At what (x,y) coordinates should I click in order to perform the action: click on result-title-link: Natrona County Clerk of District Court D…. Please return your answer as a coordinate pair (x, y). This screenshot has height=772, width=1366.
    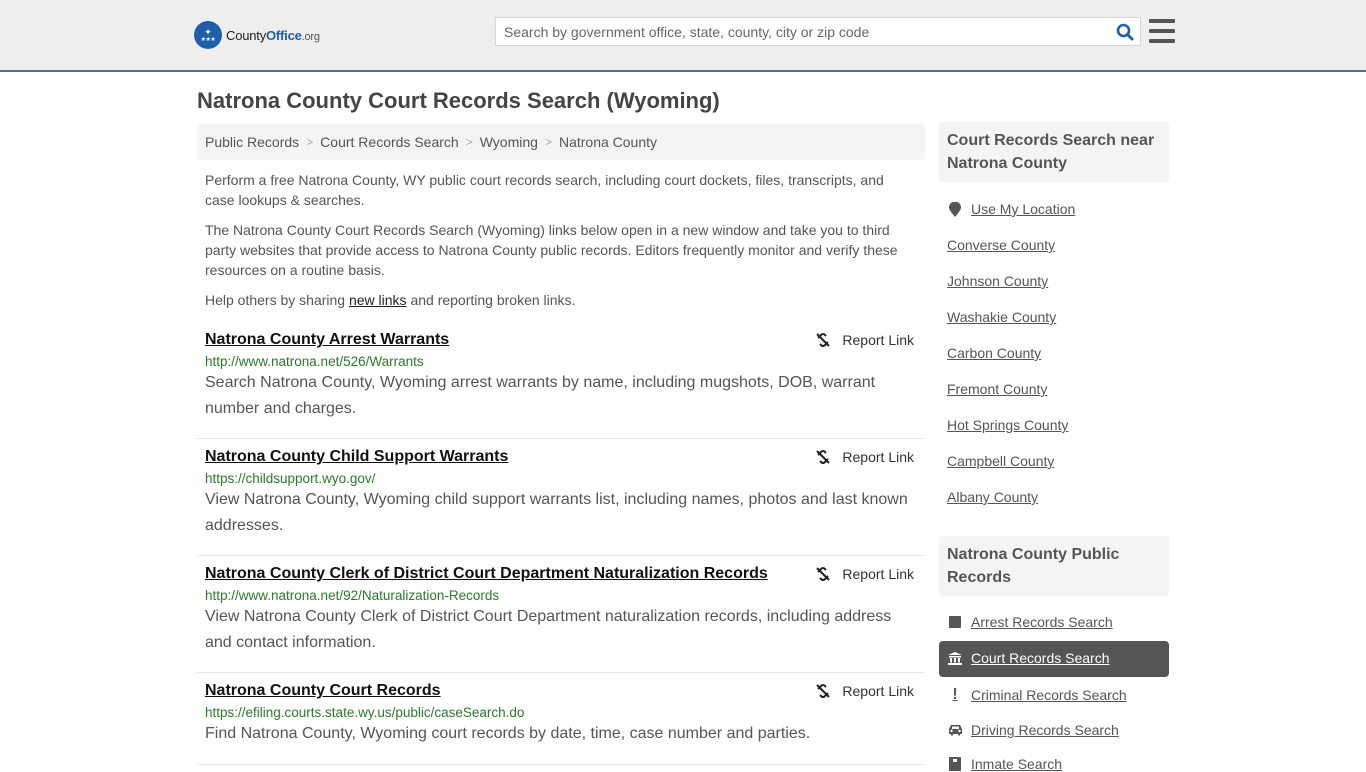
    Looking at the image, I should click on (486, 574).